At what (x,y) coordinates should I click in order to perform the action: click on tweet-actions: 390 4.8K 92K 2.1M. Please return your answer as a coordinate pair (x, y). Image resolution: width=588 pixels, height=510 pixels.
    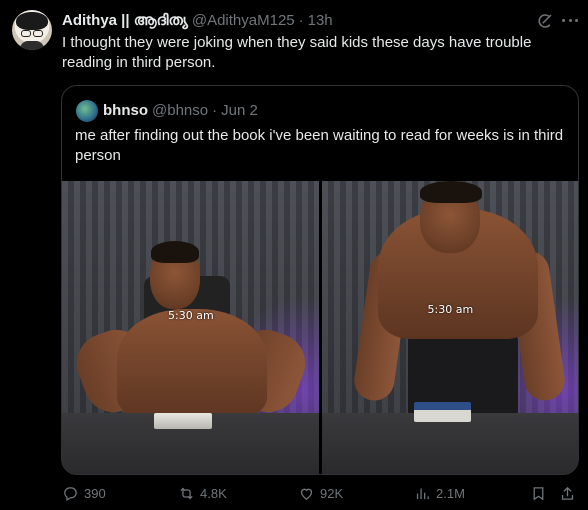
    Looking at the image, I should click on (322, 493).